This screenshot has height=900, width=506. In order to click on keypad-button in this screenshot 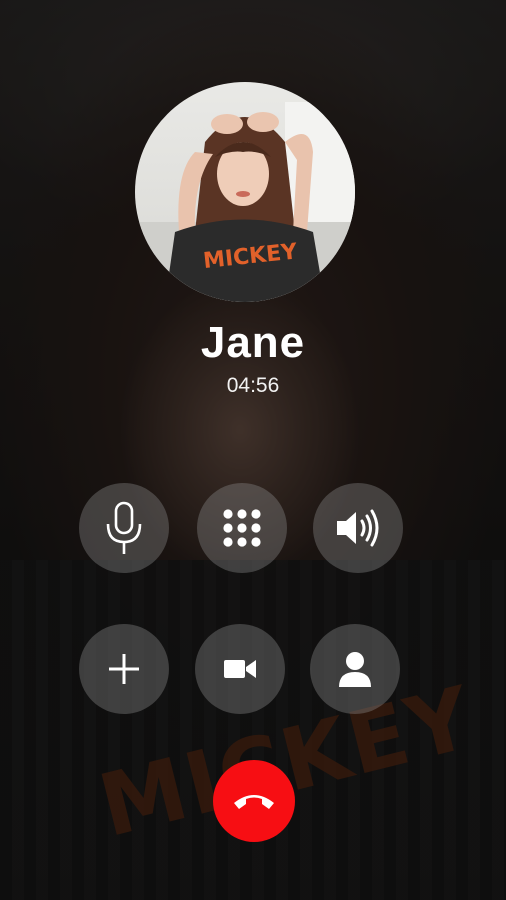, I will do `click(242, 528)`.